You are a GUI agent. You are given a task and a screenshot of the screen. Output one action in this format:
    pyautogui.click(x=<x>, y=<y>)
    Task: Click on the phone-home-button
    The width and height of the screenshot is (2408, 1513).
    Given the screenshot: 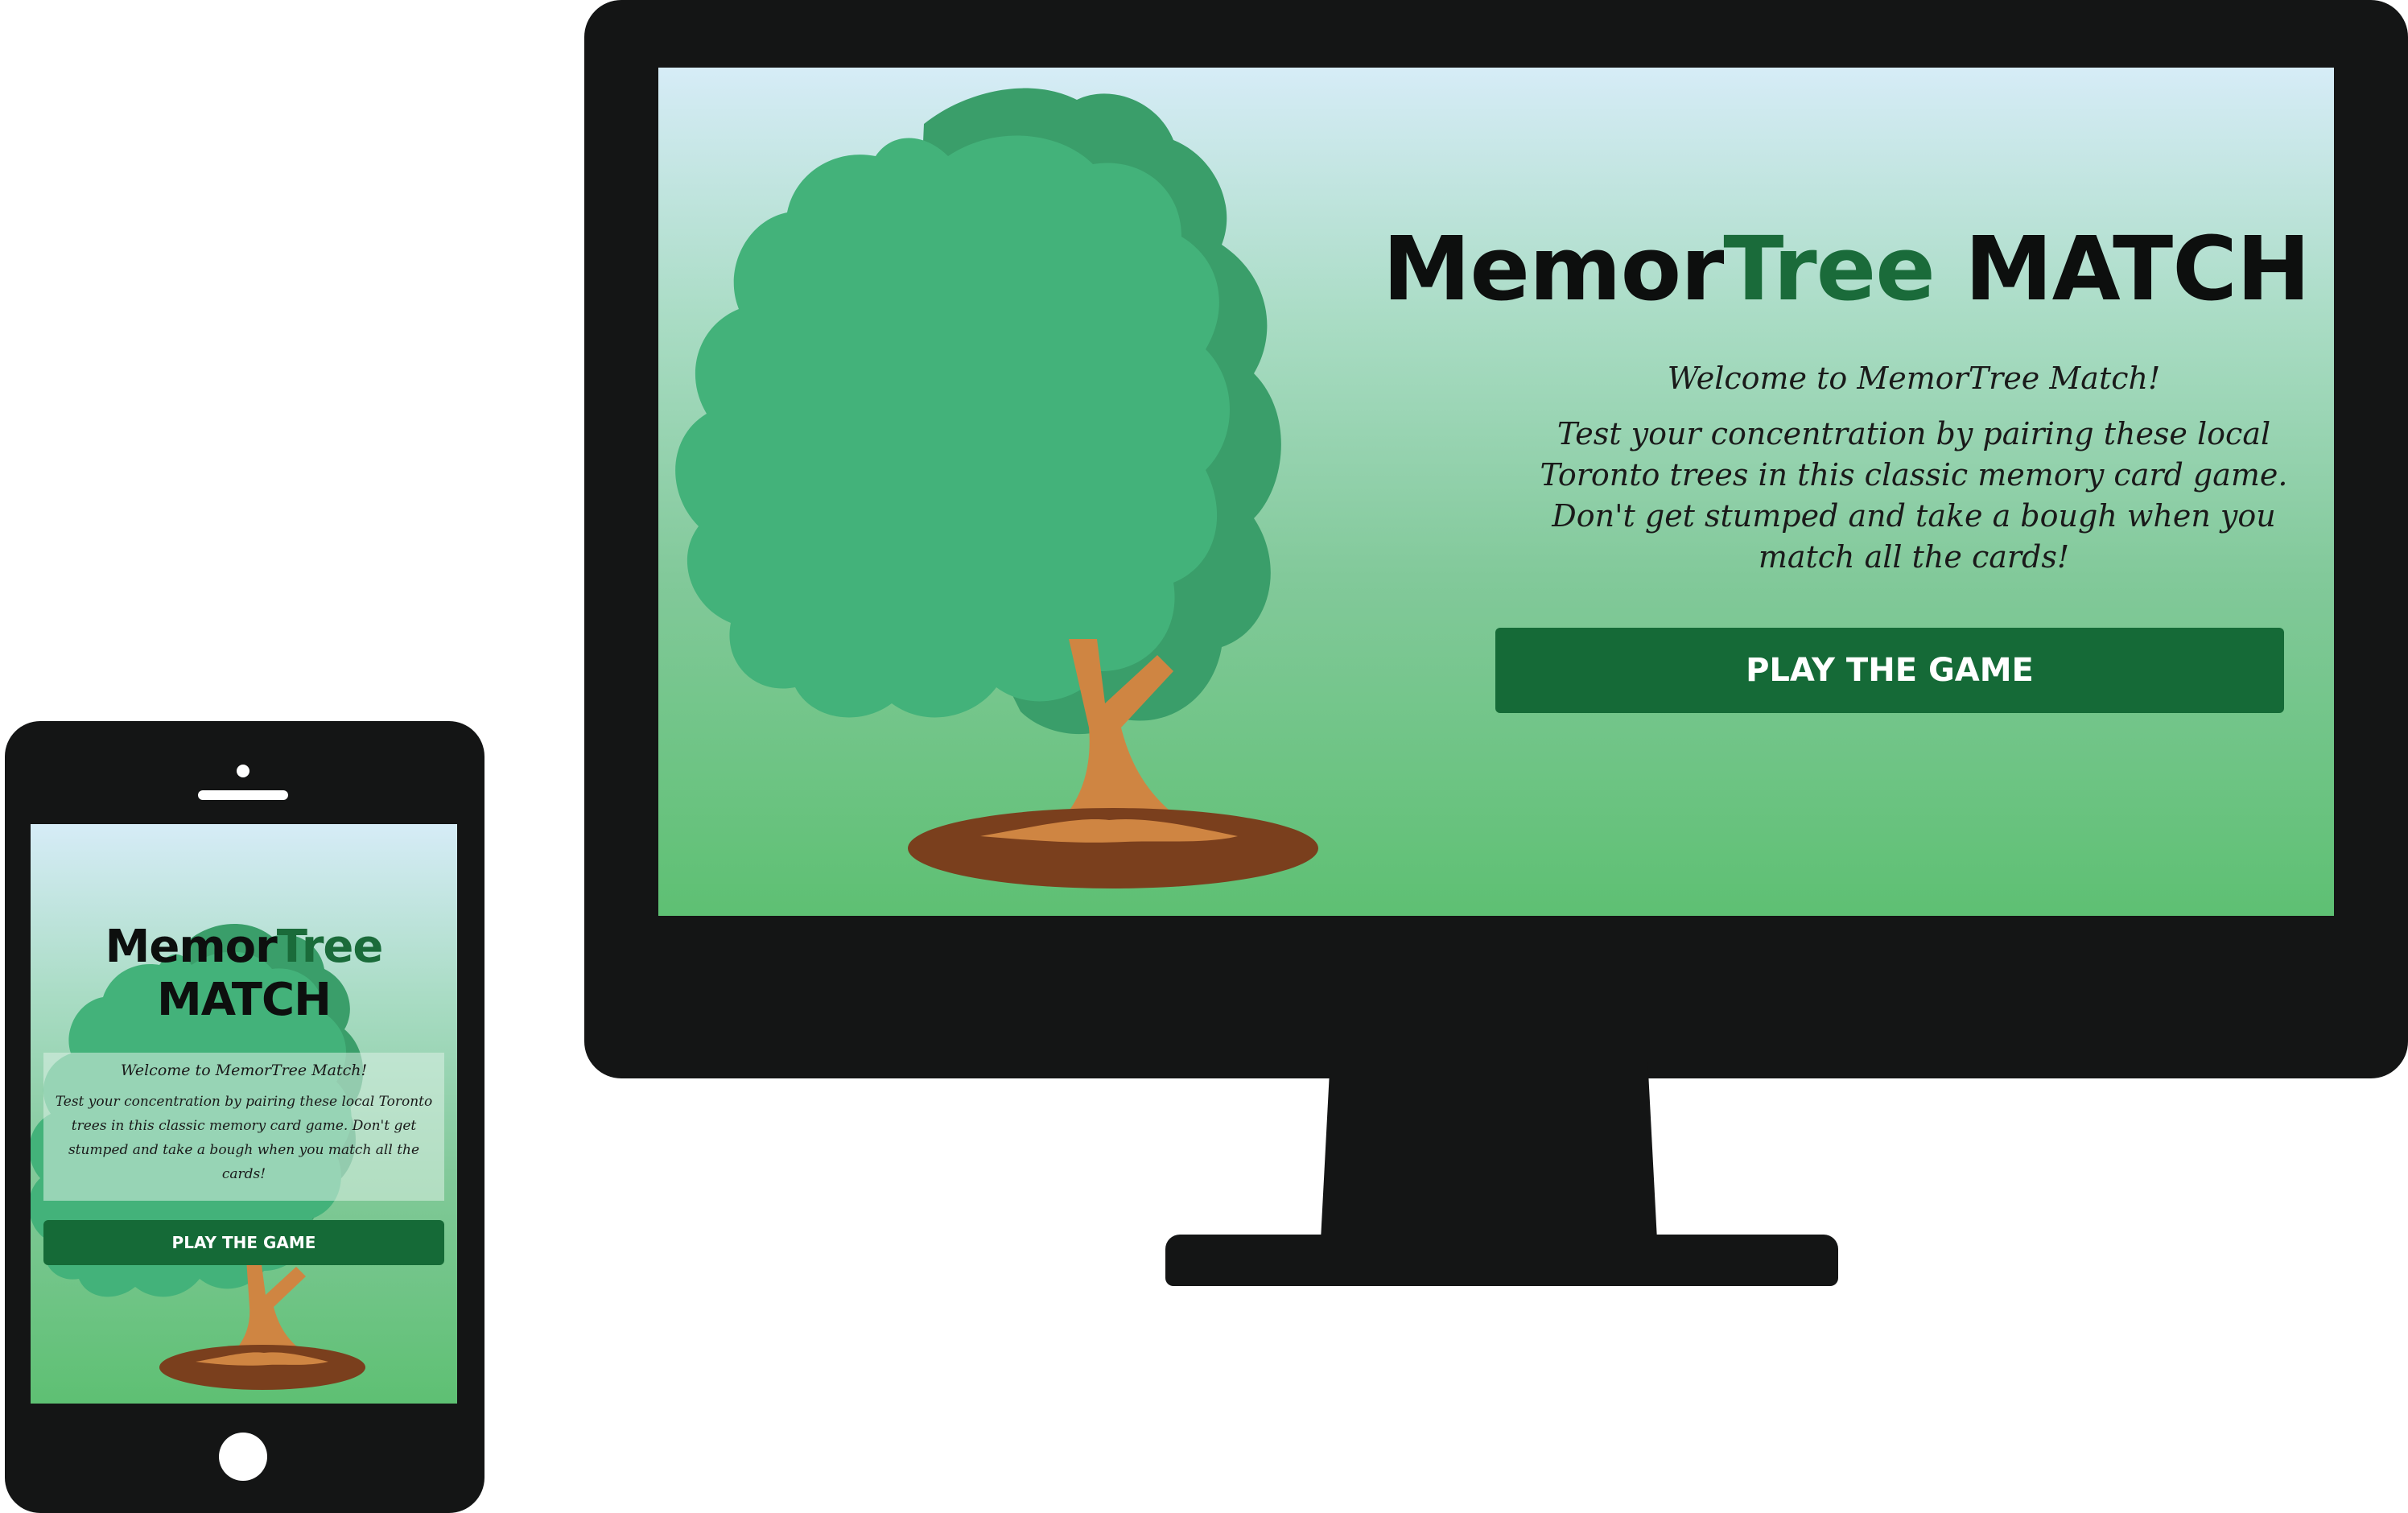 What is the action you would take?
    pyautogui.click(x=243, y=1457)
    